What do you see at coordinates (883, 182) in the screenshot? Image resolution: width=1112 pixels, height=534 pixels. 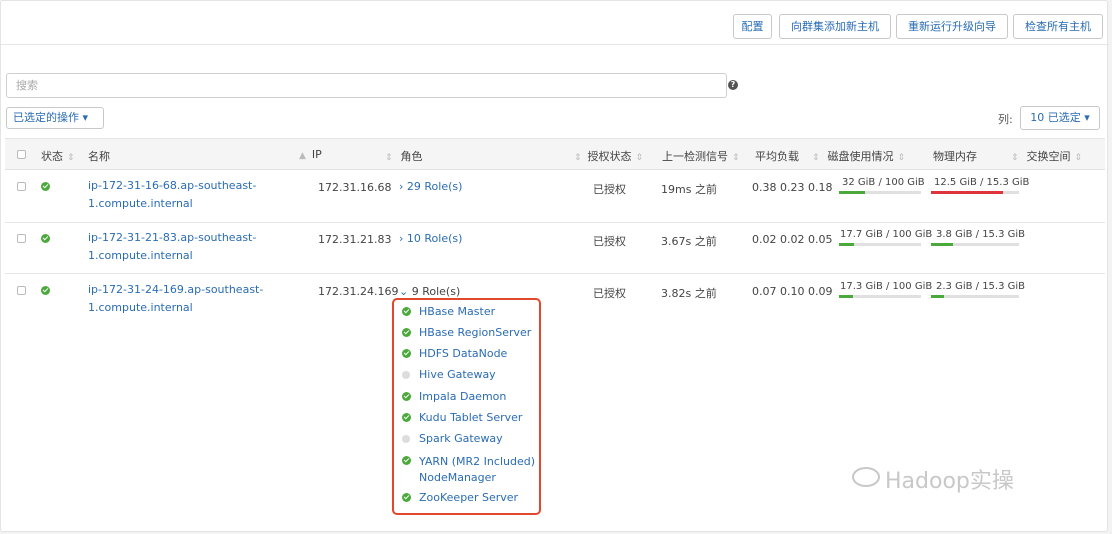 I see `disk-usage-text: 32 GiB / 100 GiB` at bounding box center [883, 182].